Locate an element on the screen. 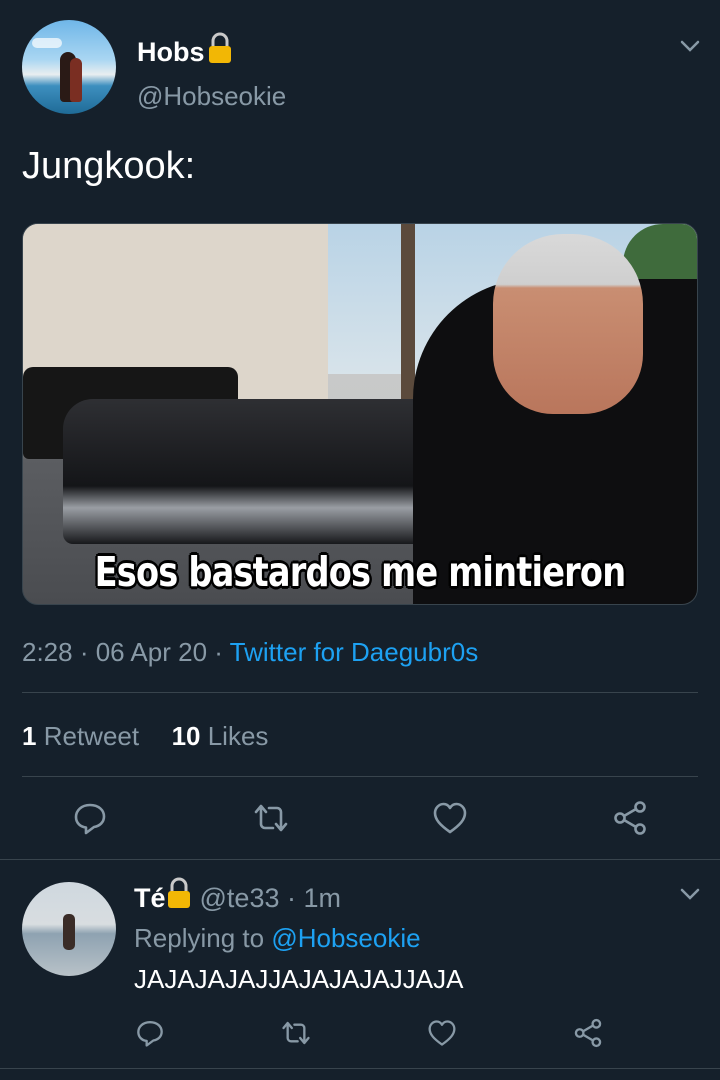  tweet-date: 06 Apr 20 is located at coordinates (151, 652).